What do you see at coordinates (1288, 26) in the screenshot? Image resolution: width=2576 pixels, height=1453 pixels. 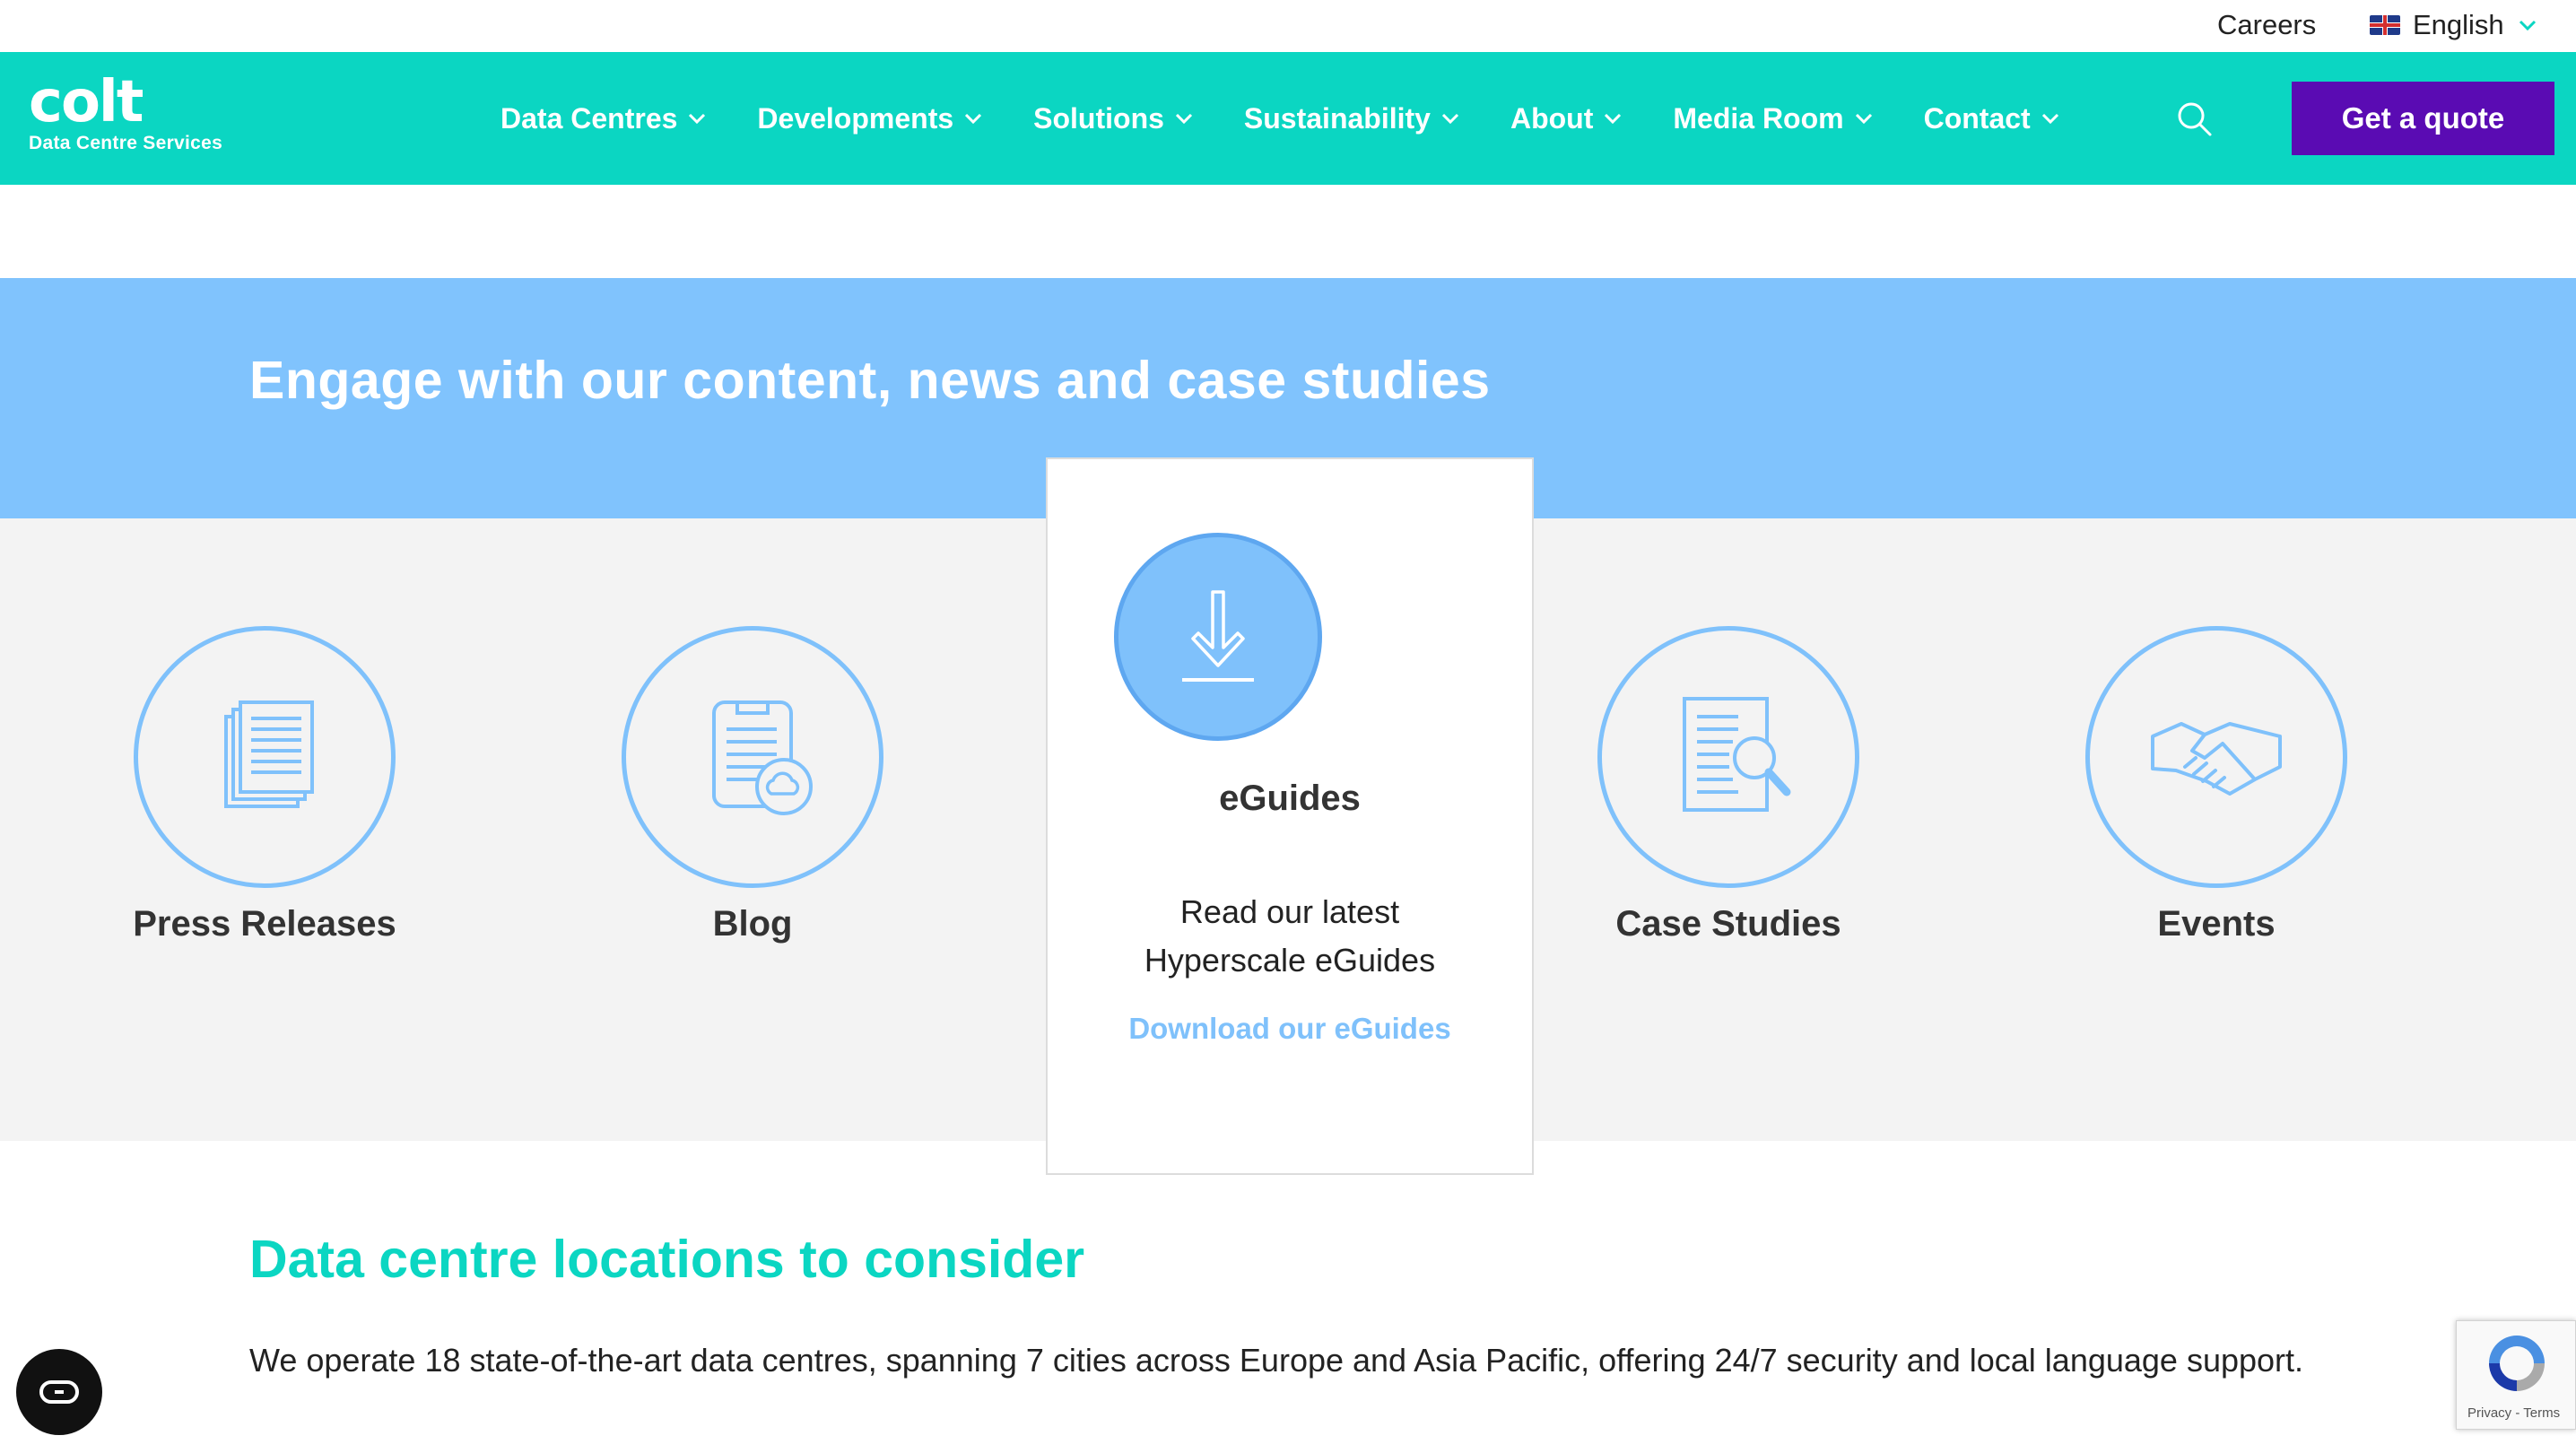 I see `utility-bar: Careers English` at bounding box center [1288, 26].